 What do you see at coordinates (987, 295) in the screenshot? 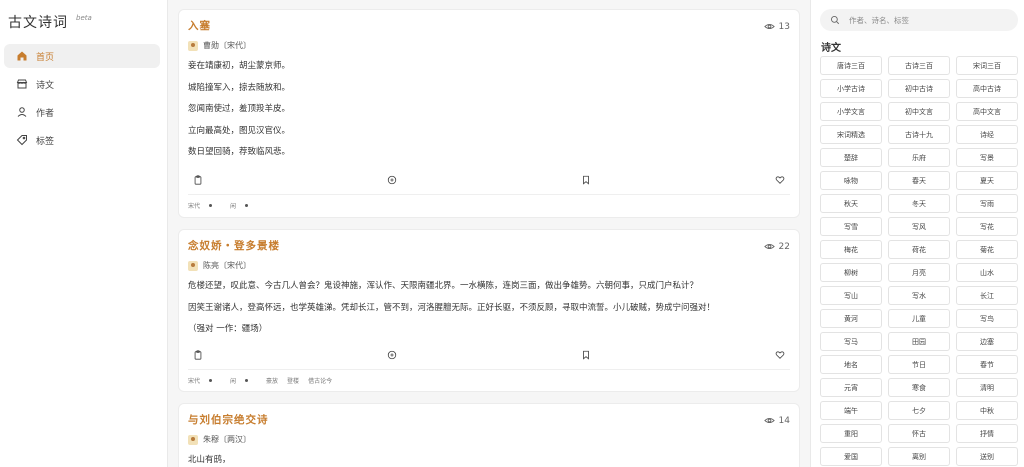
I see `category-chip: 长江` at bounding box center [987, 295].